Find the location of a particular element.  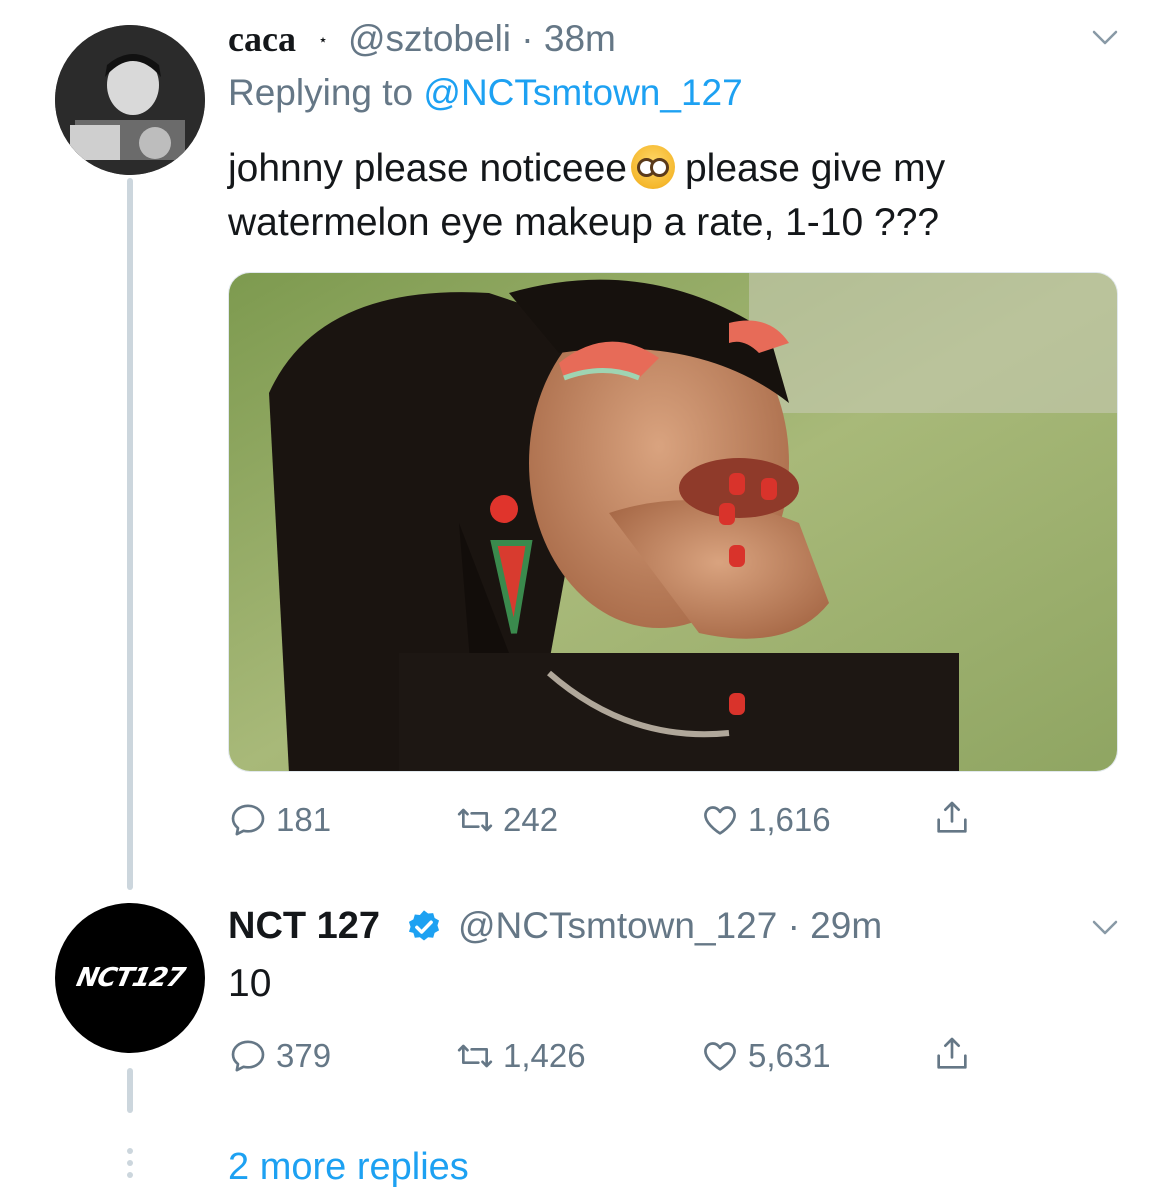

reply-count: 181 is located at coordinates (304, 819).